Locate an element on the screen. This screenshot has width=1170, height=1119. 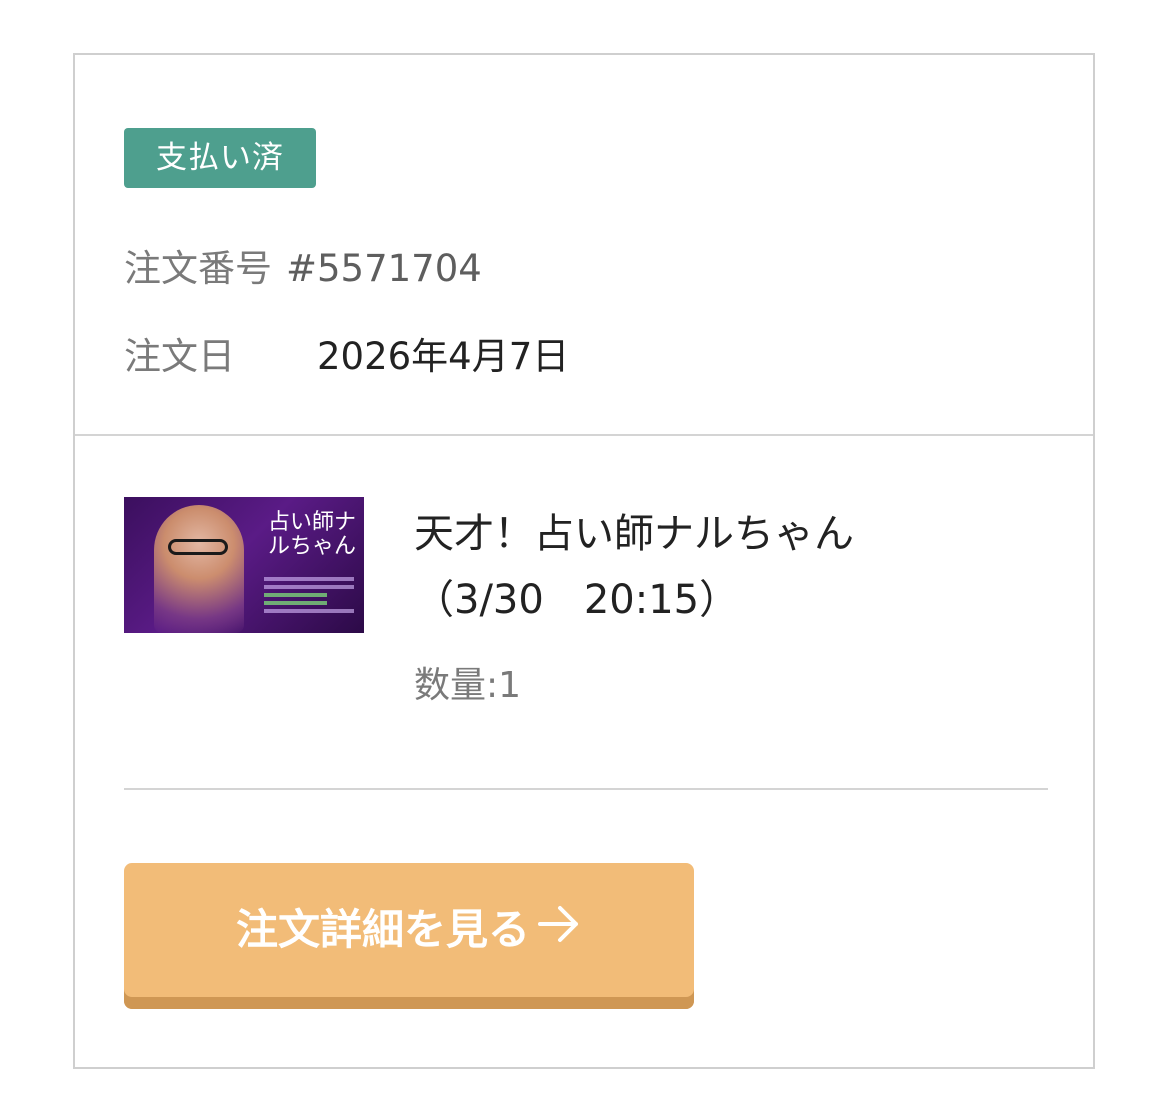
status-badge: 支払い済 is located at coordinates (220, 158).